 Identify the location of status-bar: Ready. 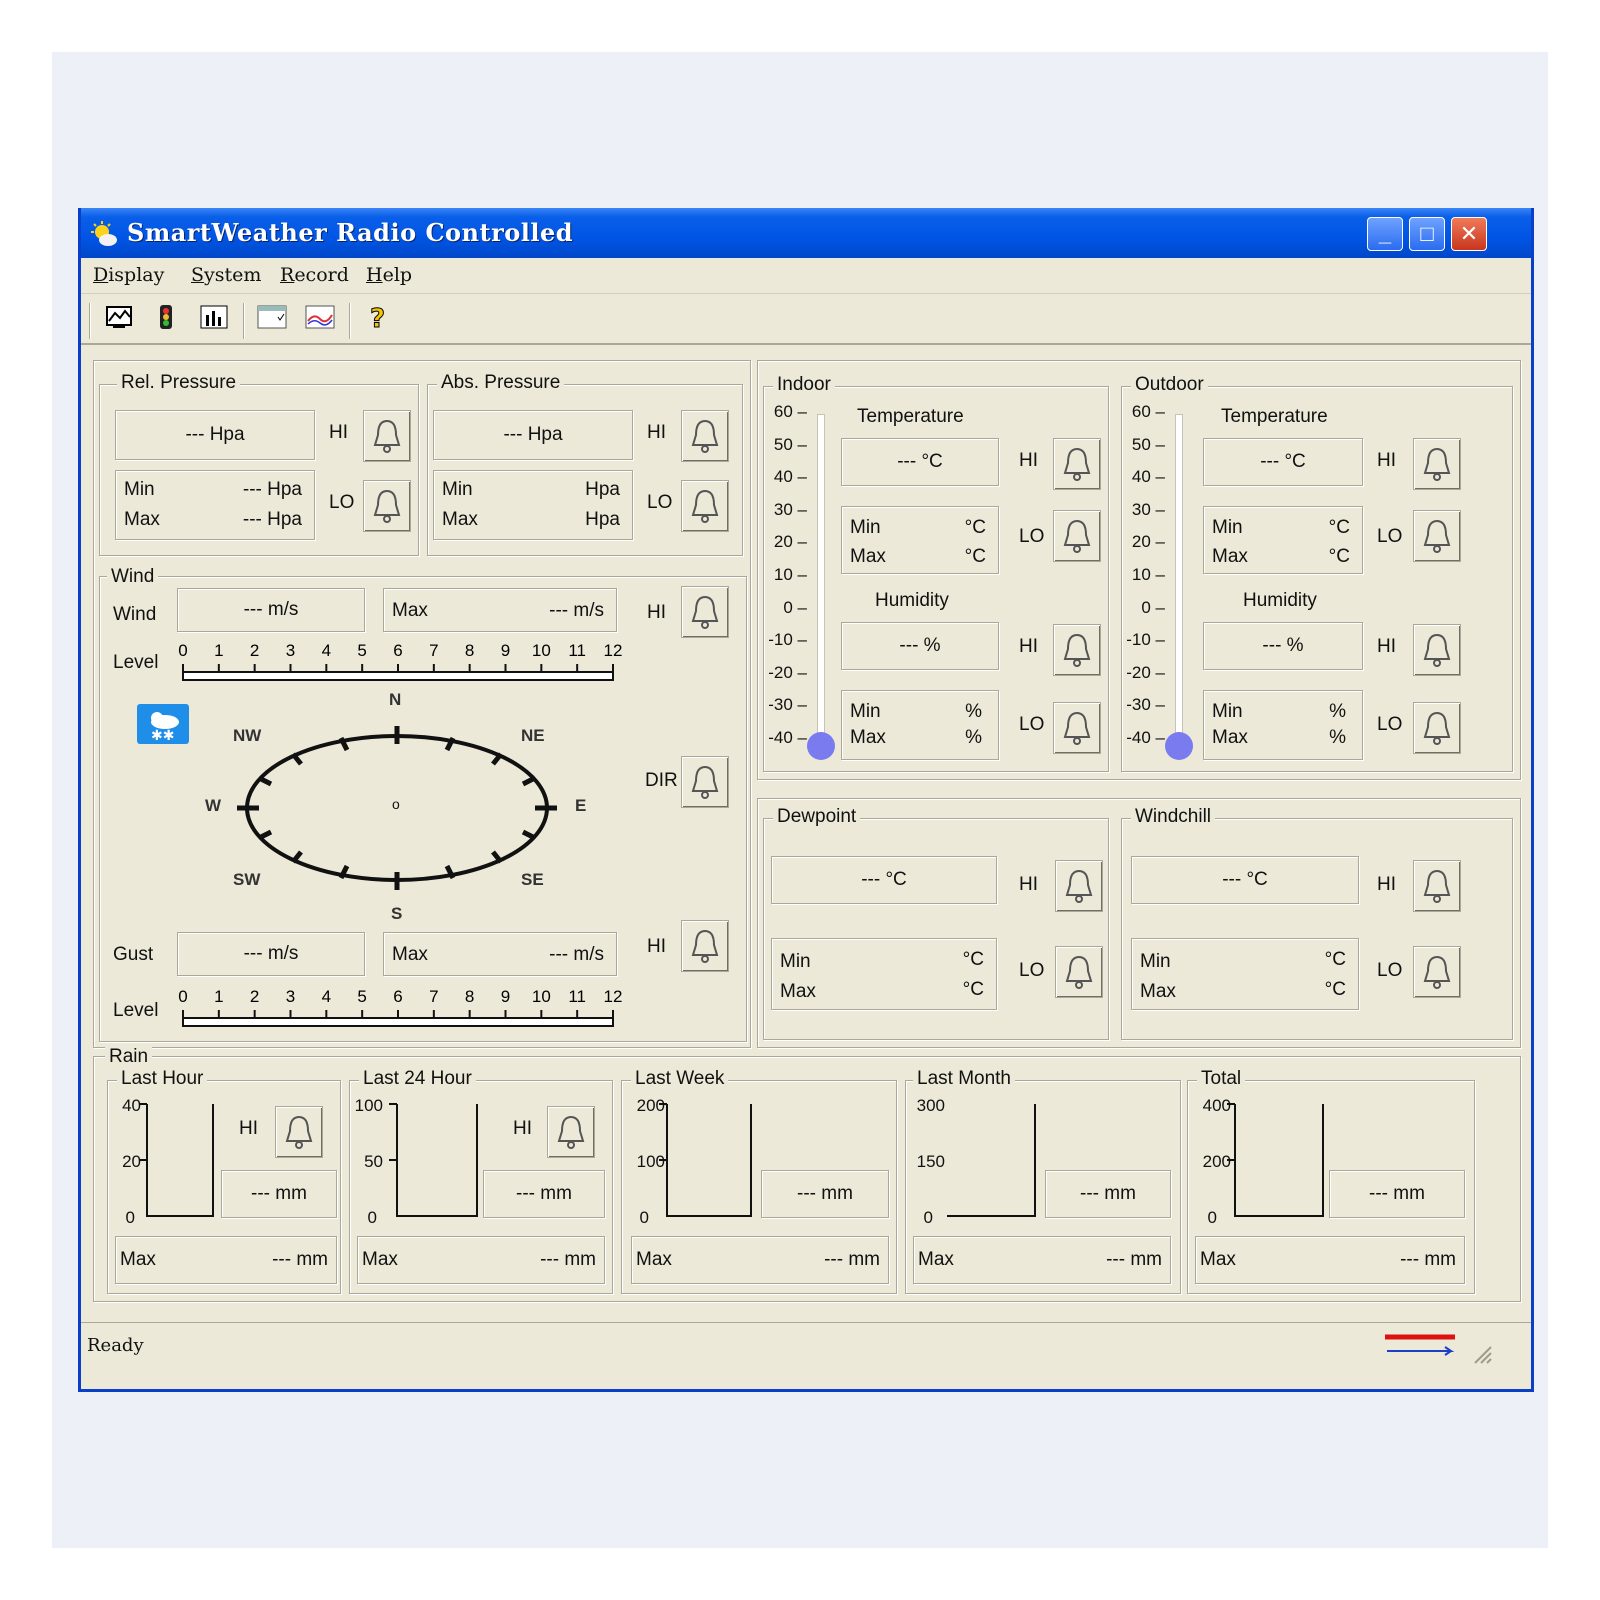
(806, 1345).